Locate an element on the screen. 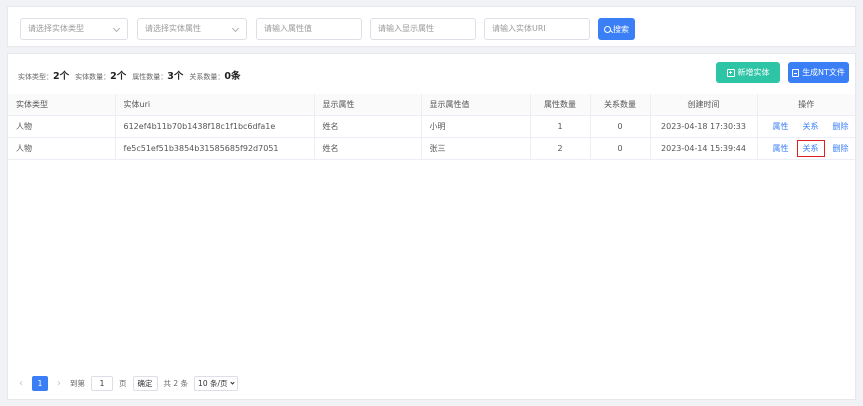  page-label: 页 is located at coordinates (123, 383).